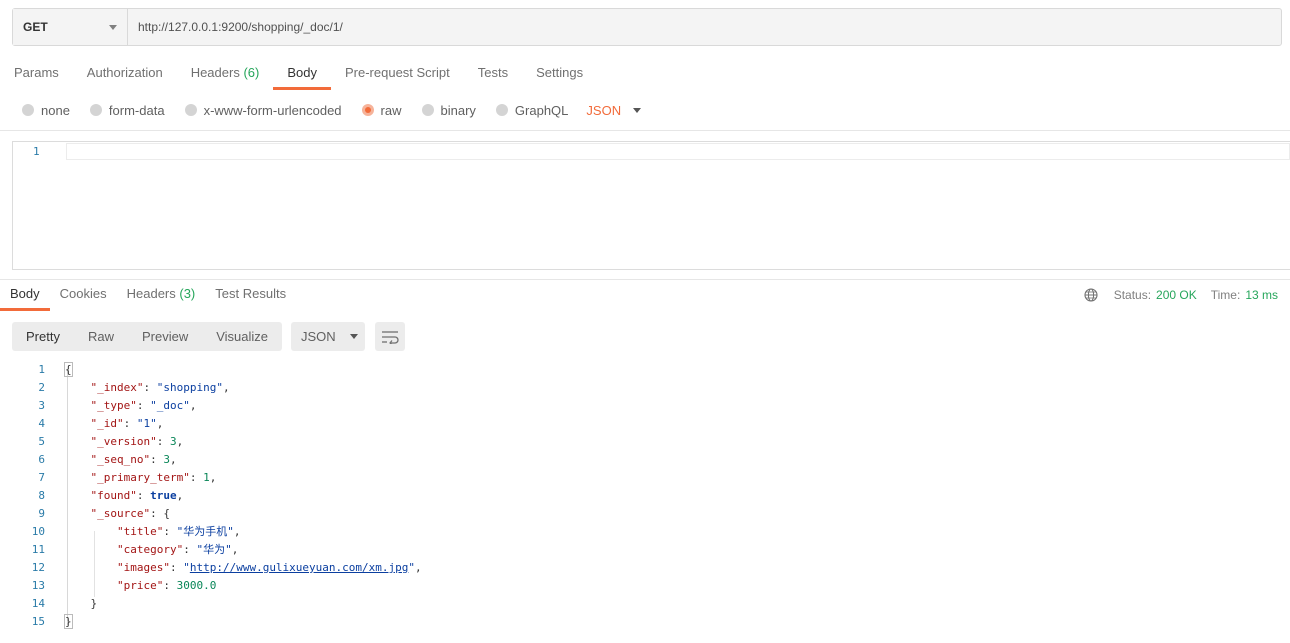 The image size is (1290, 643). I want to click on radio-binary: binary, so click(448, 110).